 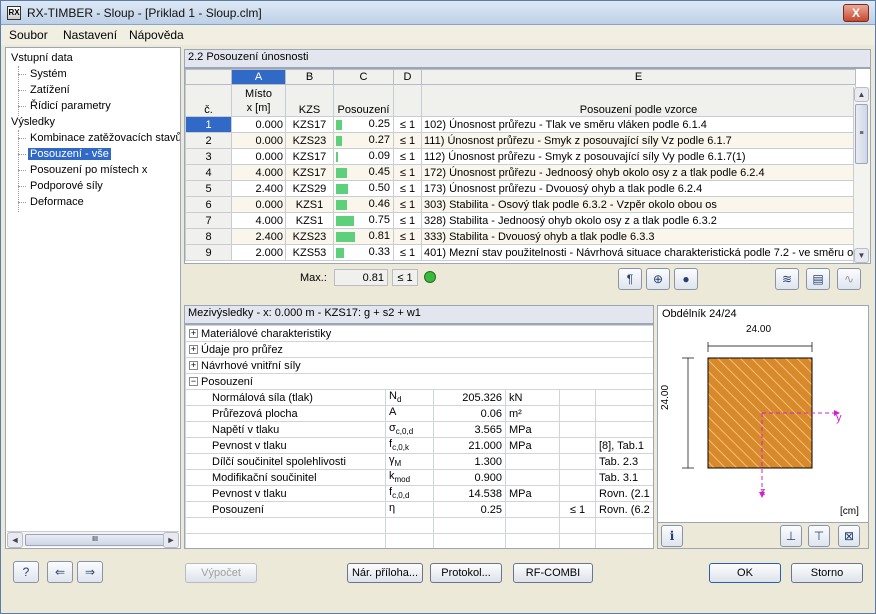 I want to click on close-button: X, so click(x=856, y=13).